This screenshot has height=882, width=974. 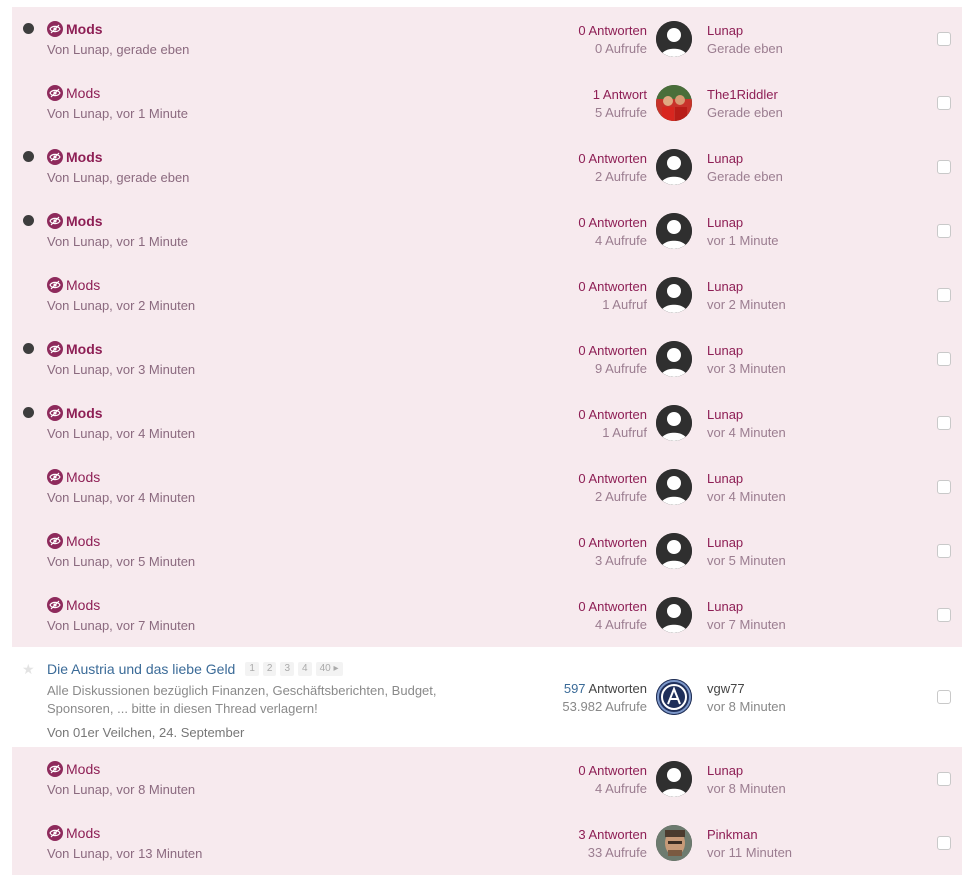 What do you see at coordinates (575, 688) in the screenshot?
I see `reply-count-number: 597` at bounding box center [575, 688].